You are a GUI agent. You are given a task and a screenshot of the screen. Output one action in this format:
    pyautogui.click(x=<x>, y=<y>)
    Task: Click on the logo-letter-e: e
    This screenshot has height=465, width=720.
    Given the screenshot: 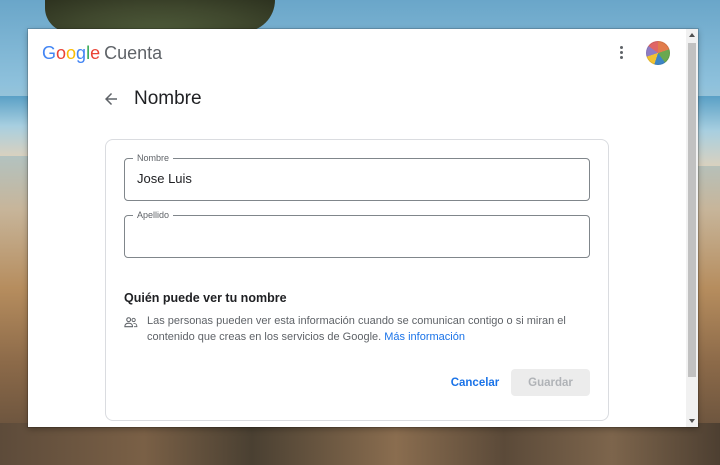 What is the action you would take?
    pyautogui.click(x=95, y=53)
    